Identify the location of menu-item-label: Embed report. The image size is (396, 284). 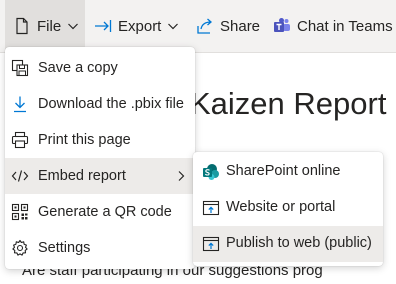
(82, 176).